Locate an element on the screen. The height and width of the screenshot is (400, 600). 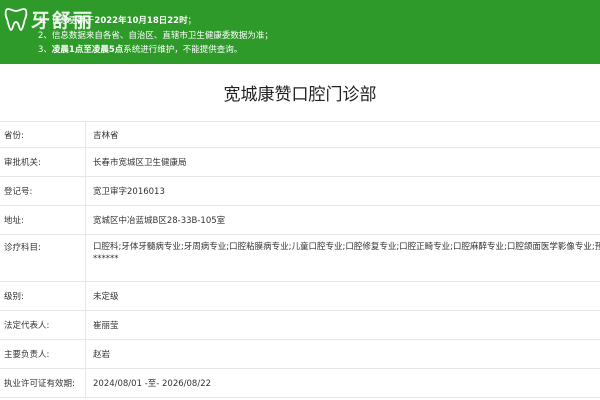
row-value: 2024/08/01 -至- 2026/08/22 is located at coordinates (152, 384).